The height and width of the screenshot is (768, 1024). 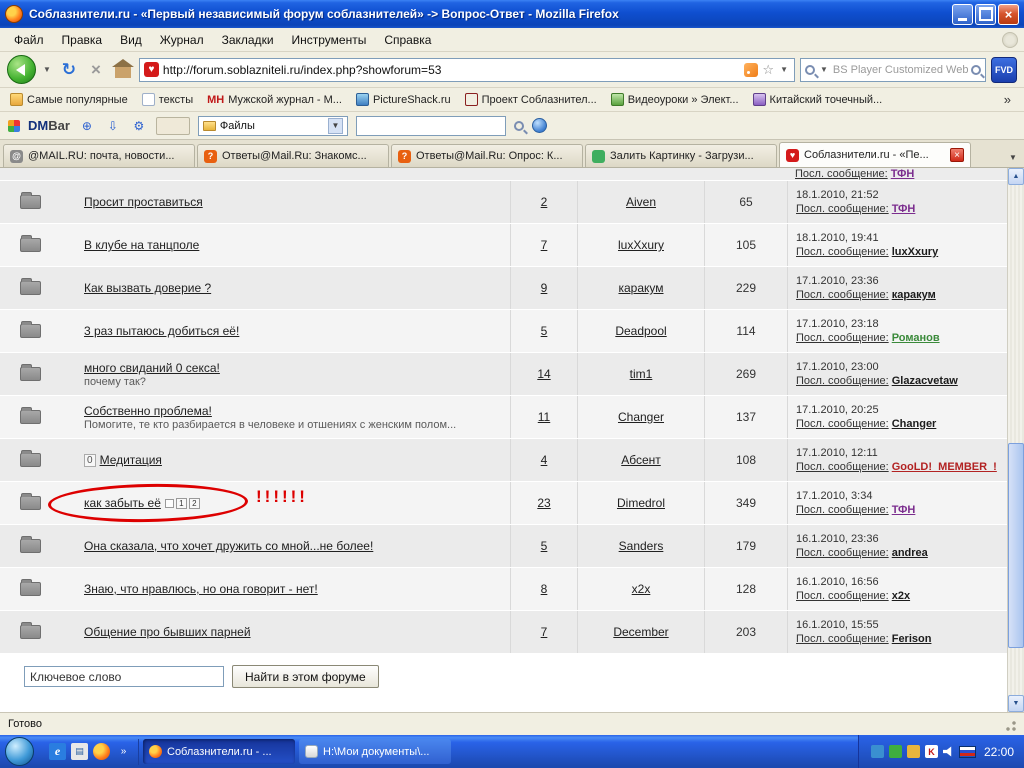 I want to click on topic-link: Общение про бывших парней, so click(x=167, y=632).